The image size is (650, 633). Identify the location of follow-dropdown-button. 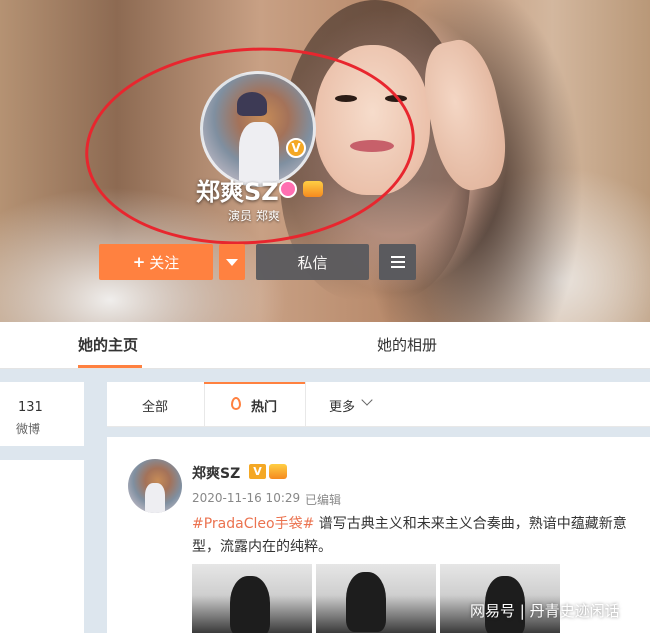
(232, 262).